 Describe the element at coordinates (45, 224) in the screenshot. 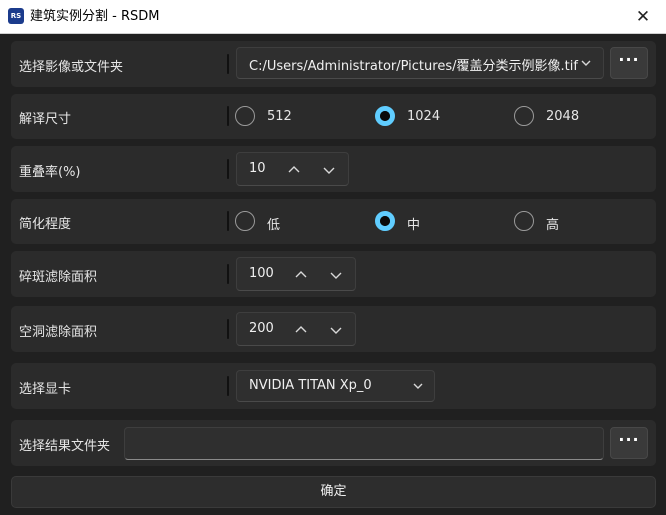

I see `simplify-label: 简化程度` at that location.